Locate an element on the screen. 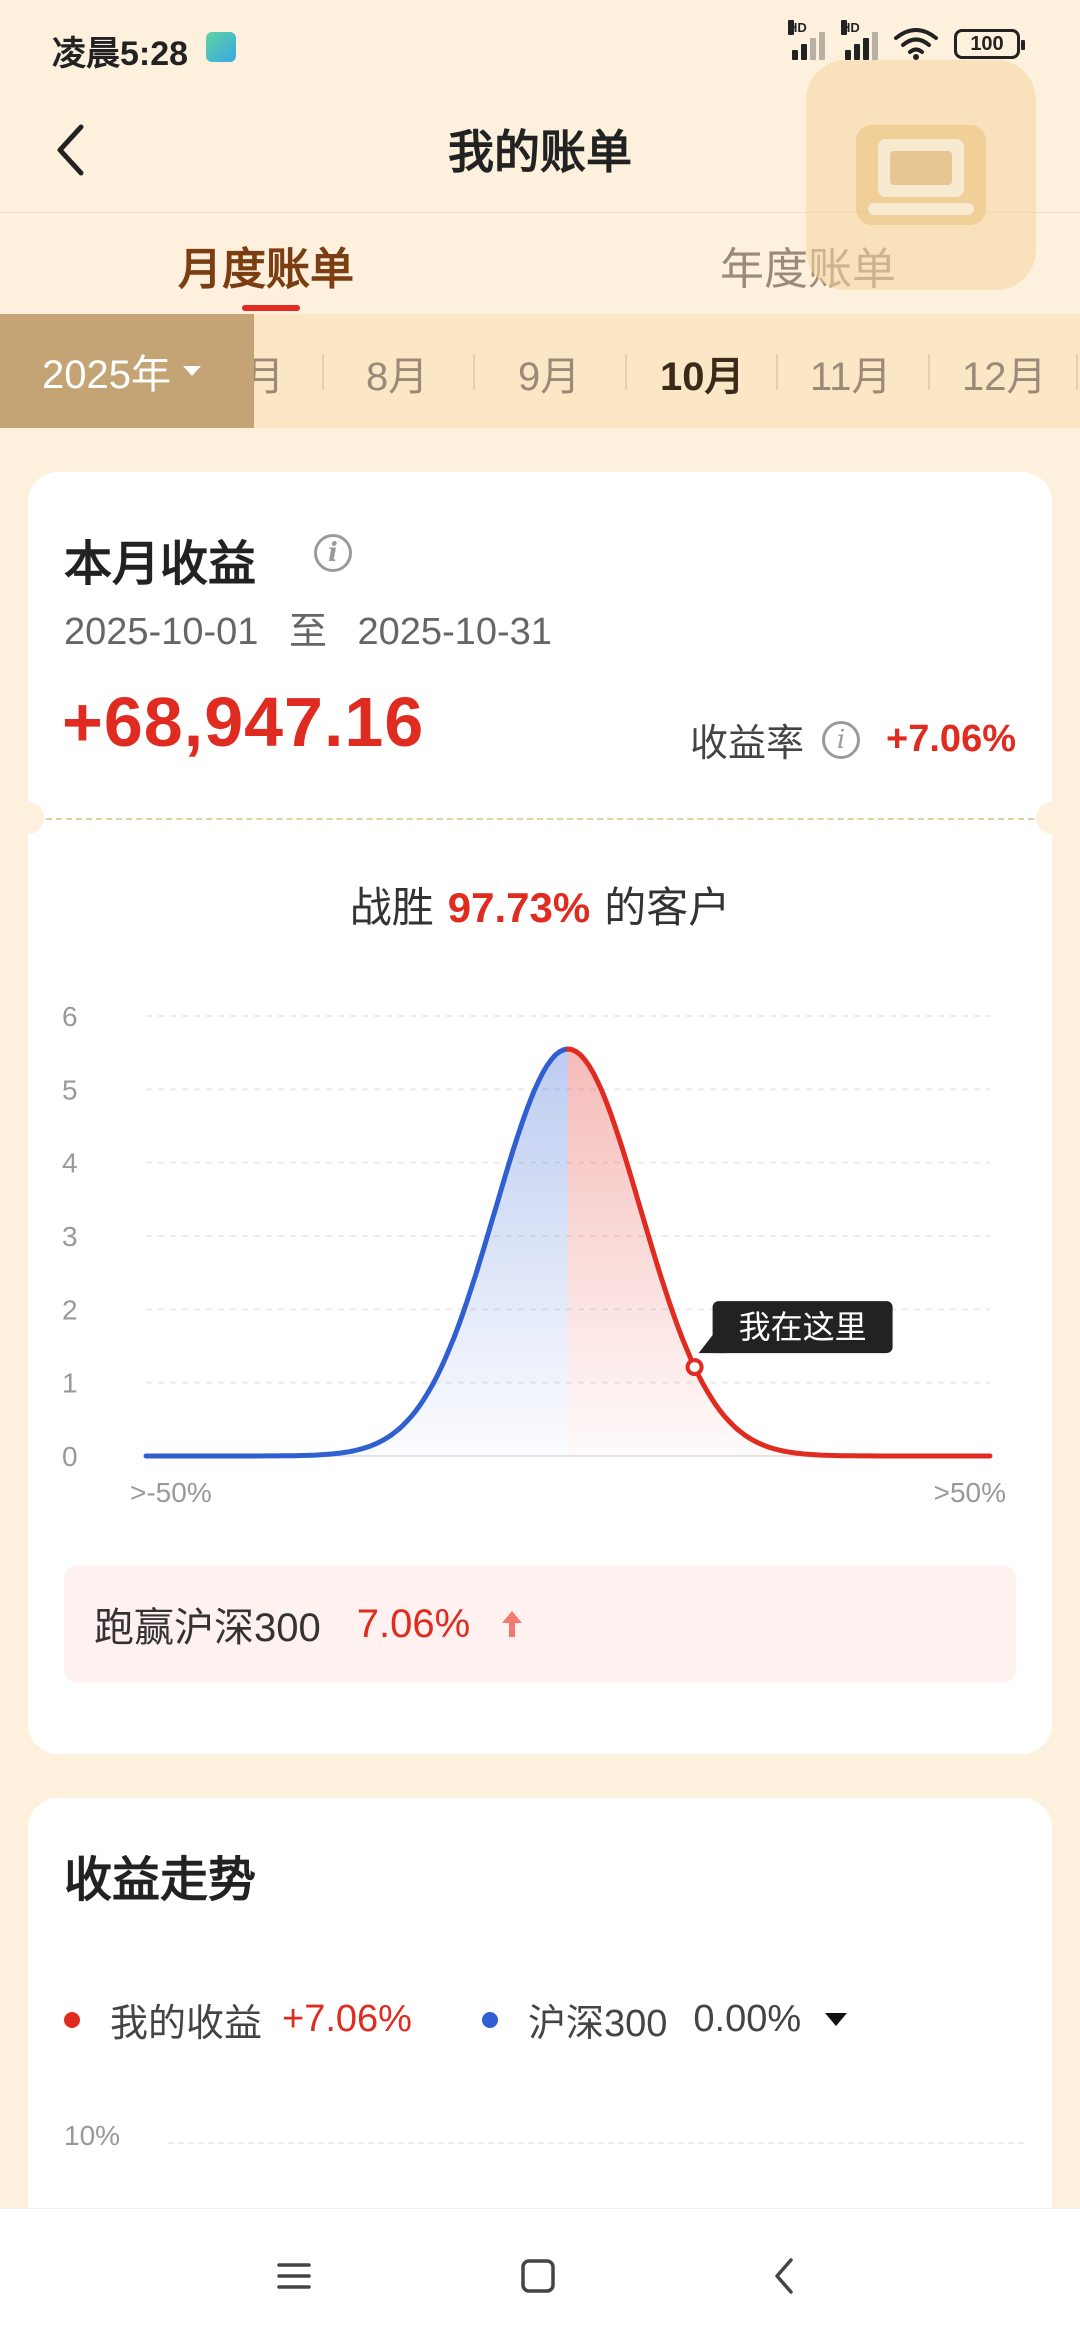  card-title: 本月收益 i is located at coordinates (208, 559).